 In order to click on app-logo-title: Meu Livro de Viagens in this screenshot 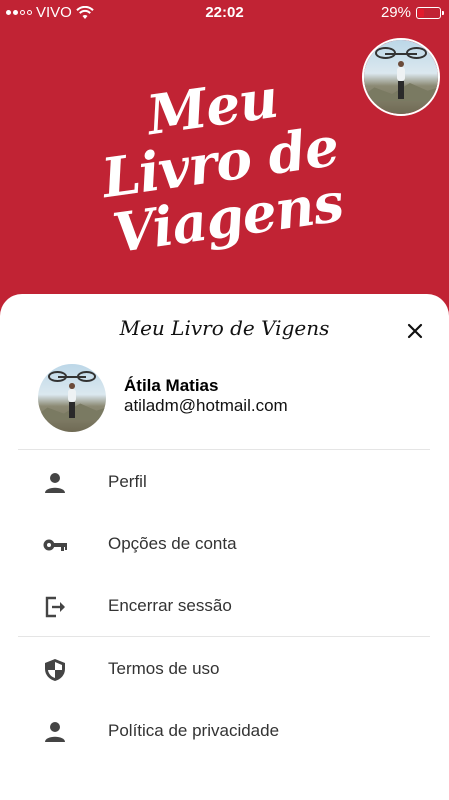, I will do `click(222, 165)`.